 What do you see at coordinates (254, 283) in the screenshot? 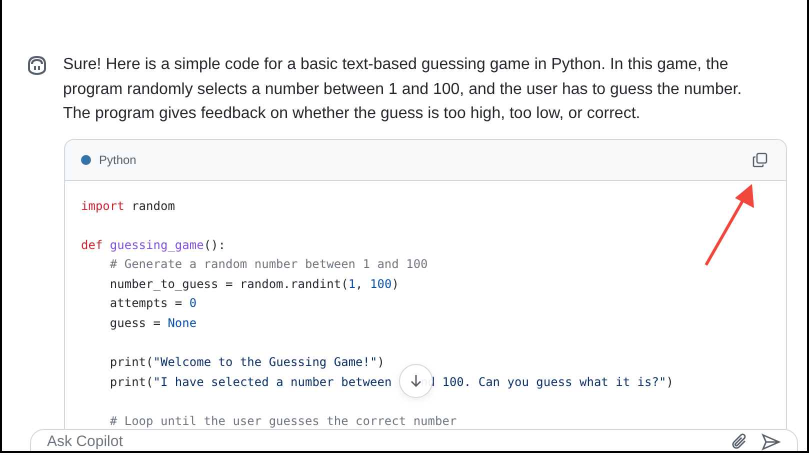
I see `code-line: number_to_guess = random.randint(1, 100)` at bounding box center [254, 283].